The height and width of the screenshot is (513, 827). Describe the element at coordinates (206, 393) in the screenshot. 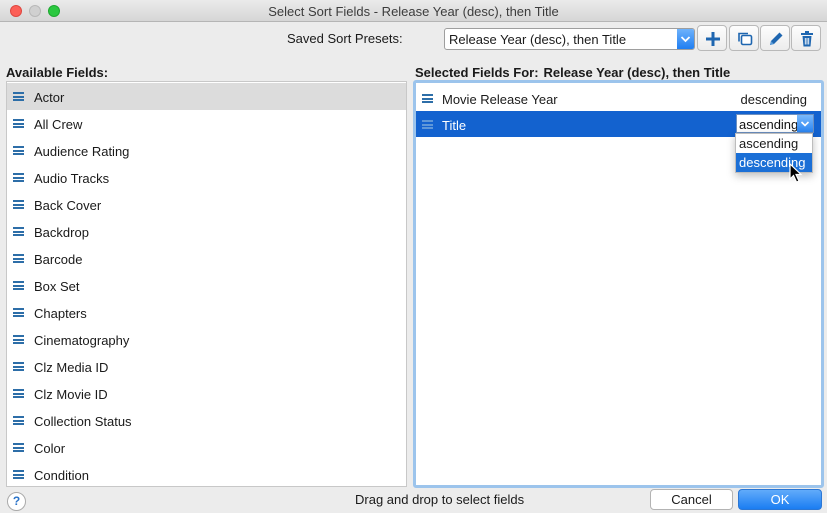

I see `list-item: Clz Movie ID` at that location.